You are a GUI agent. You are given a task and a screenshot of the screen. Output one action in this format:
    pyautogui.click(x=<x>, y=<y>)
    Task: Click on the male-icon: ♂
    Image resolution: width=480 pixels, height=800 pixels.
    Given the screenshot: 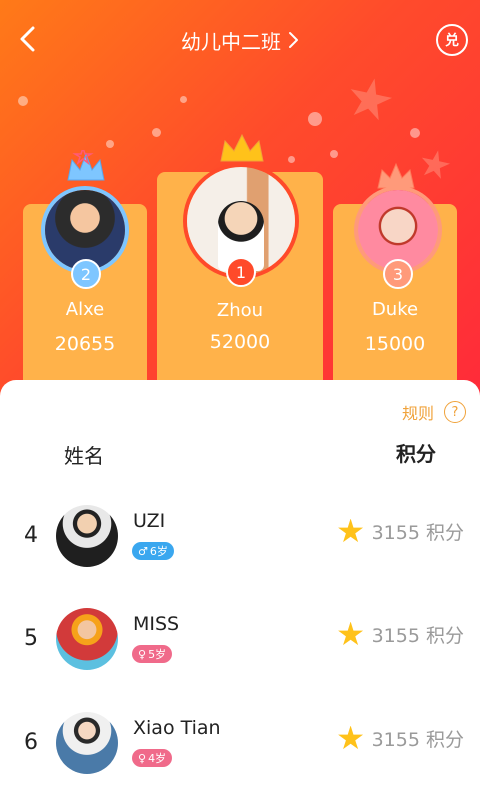 What is the action you would take?
    pyautogui.click(x=143, y=551)
    